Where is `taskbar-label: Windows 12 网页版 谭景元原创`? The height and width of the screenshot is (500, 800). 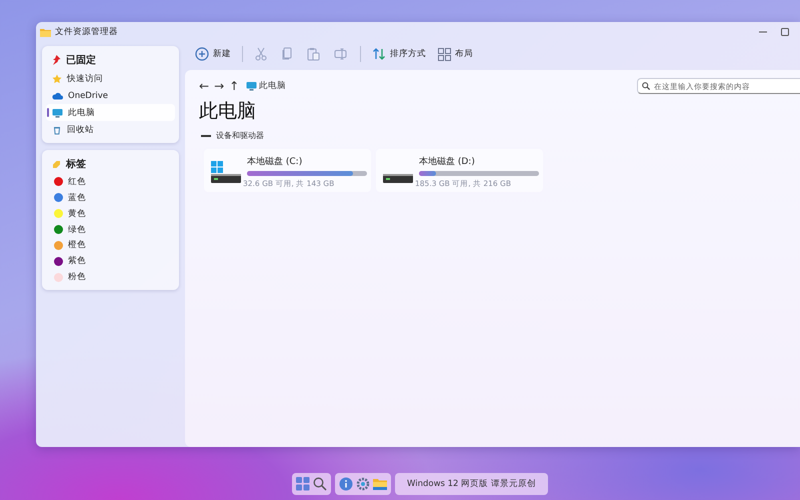
taskbar-label: Windows 12 网页版 谭景元原创 is located at coordinates (471, 484).